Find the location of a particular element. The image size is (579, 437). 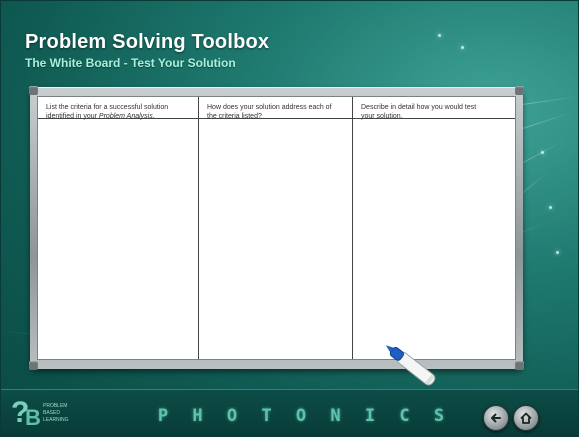

column-header-line: the criteria listed? is located at coordinates (234, 116).